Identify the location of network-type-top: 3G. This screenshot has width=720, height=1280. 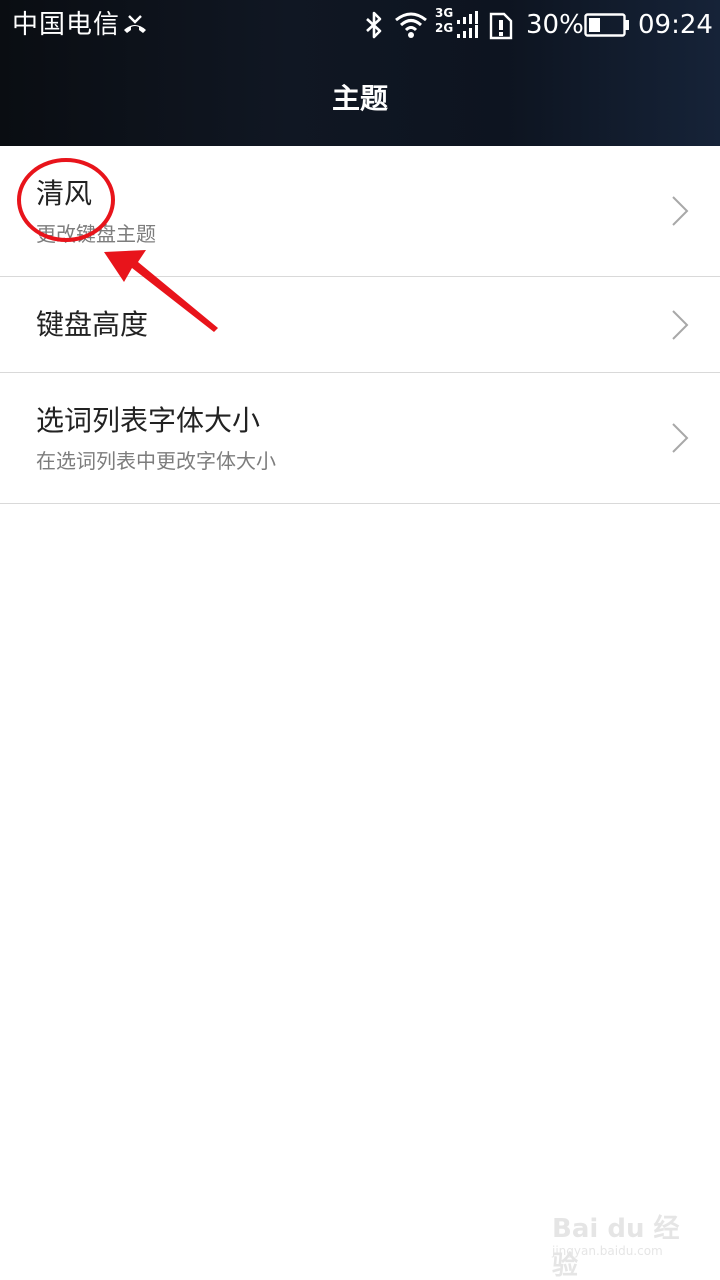
(444, 13).